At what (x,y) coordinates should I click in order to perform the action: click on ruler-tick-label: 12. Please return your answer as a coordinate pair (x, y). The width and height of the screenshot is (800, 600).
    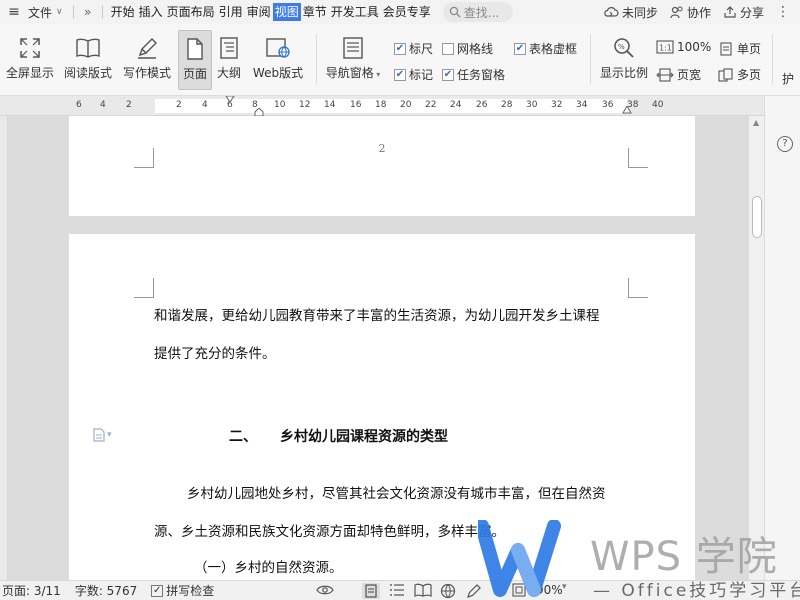
    Looking at the image, I should click on (305, 105).